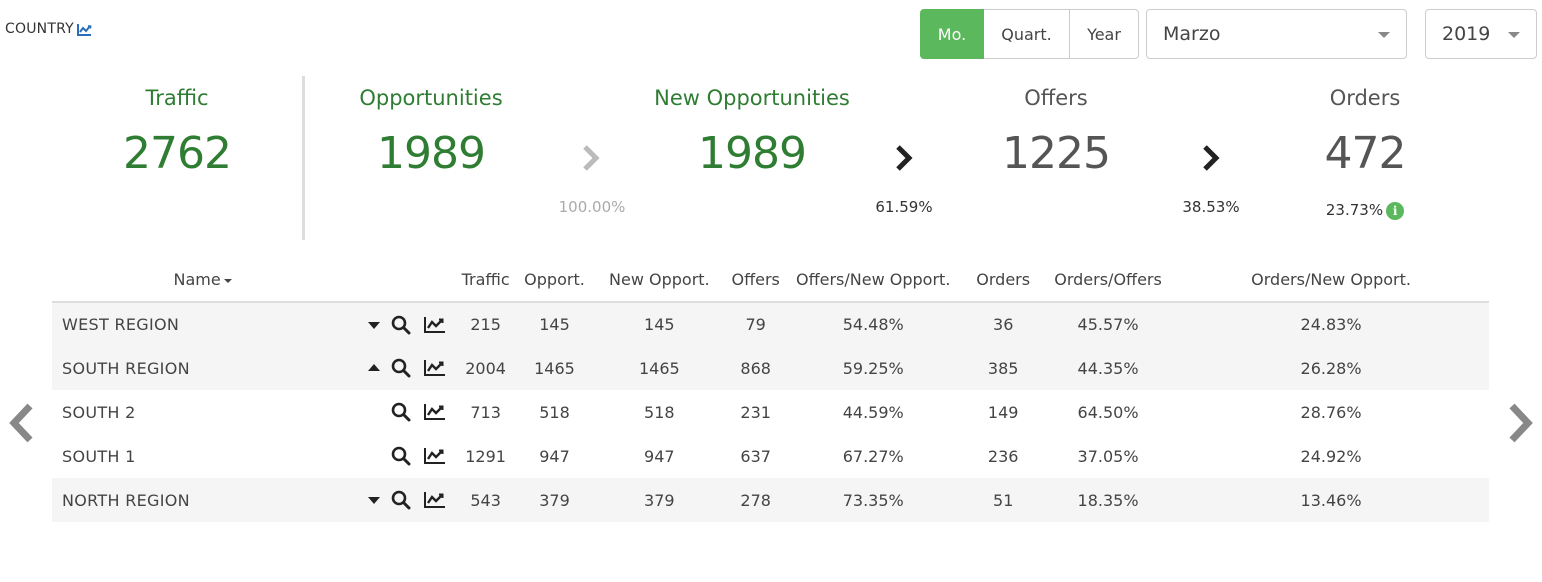  Describe the element at coordinates (203, 500) in the screenshot. I see `region-name-cell: NORTH REGION` at that location.